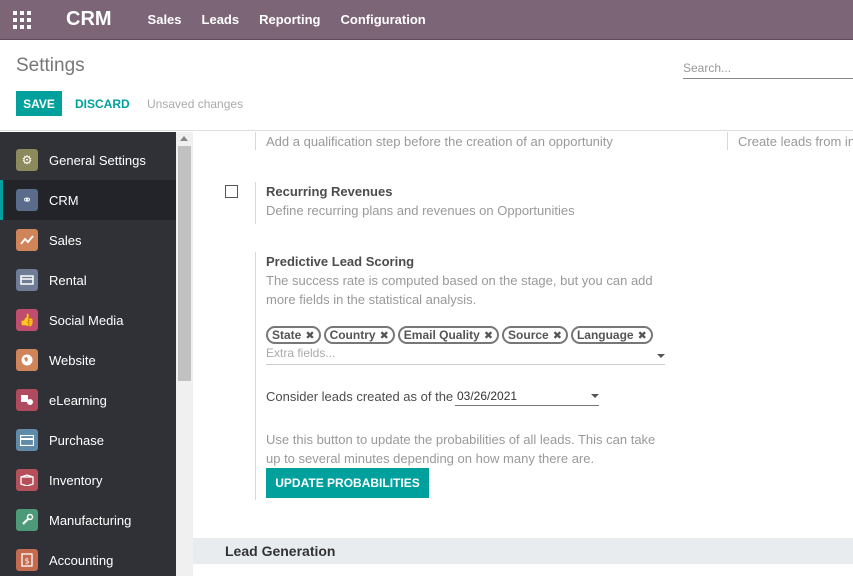  I want to click on lead-date-value: 03/26/2021, so click(487, 396).